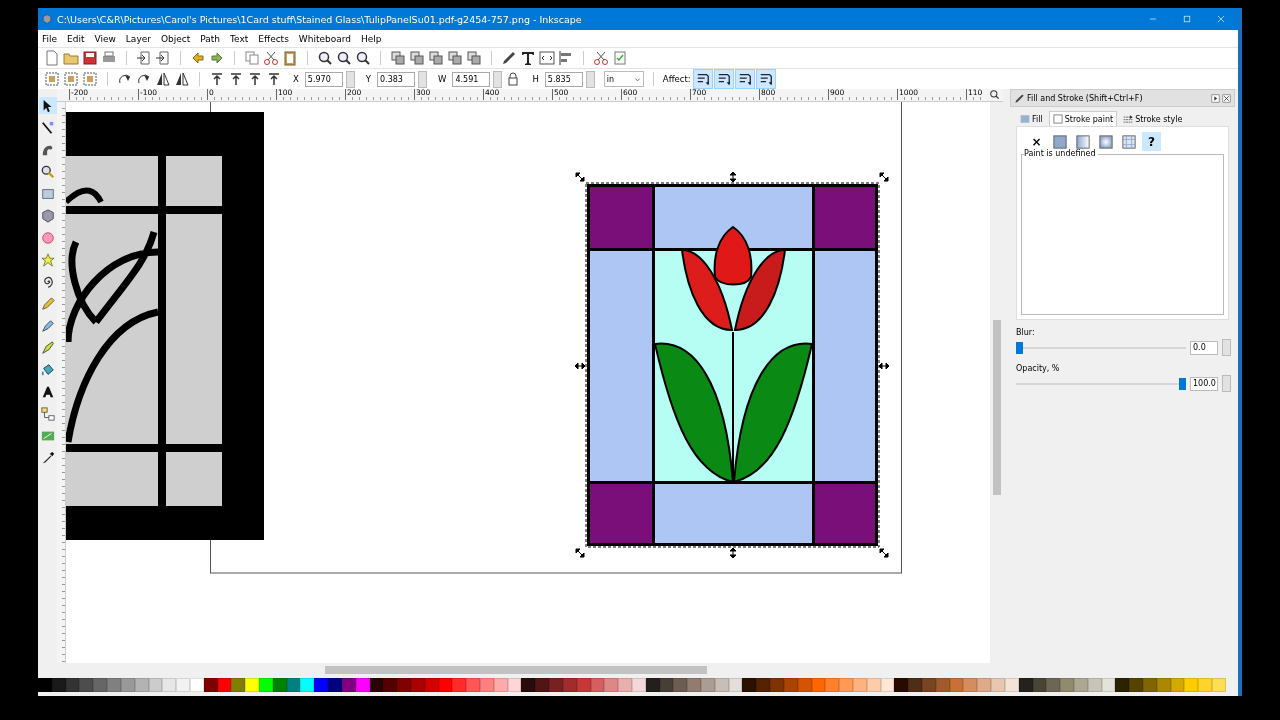 Image resolution: width=1280 pixels, height=720 pixels. Describe the element at coordinates (296, 79) in the screenshot. I see `field-label: X` at that location.